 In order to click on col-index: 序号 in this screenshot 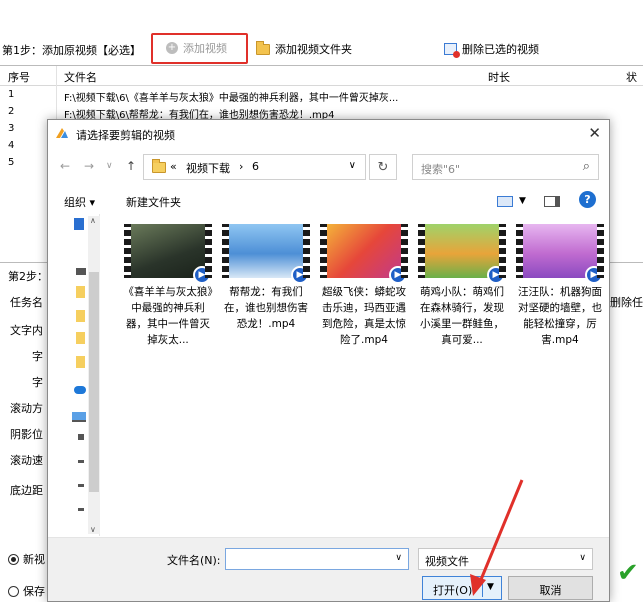, I will do `click(19, 77)`.